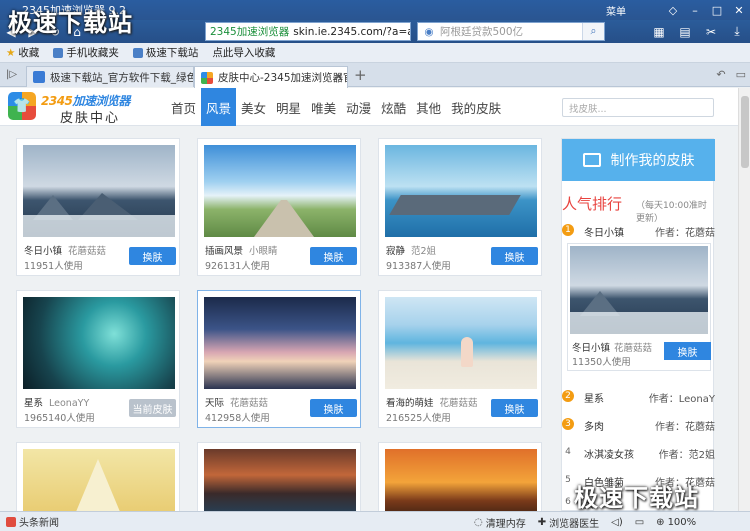 This screenshot has height=531, width=750. I want to click on search-bar: ◉ 阿根廷贷款500亿 ⌕, so click(511, 31).